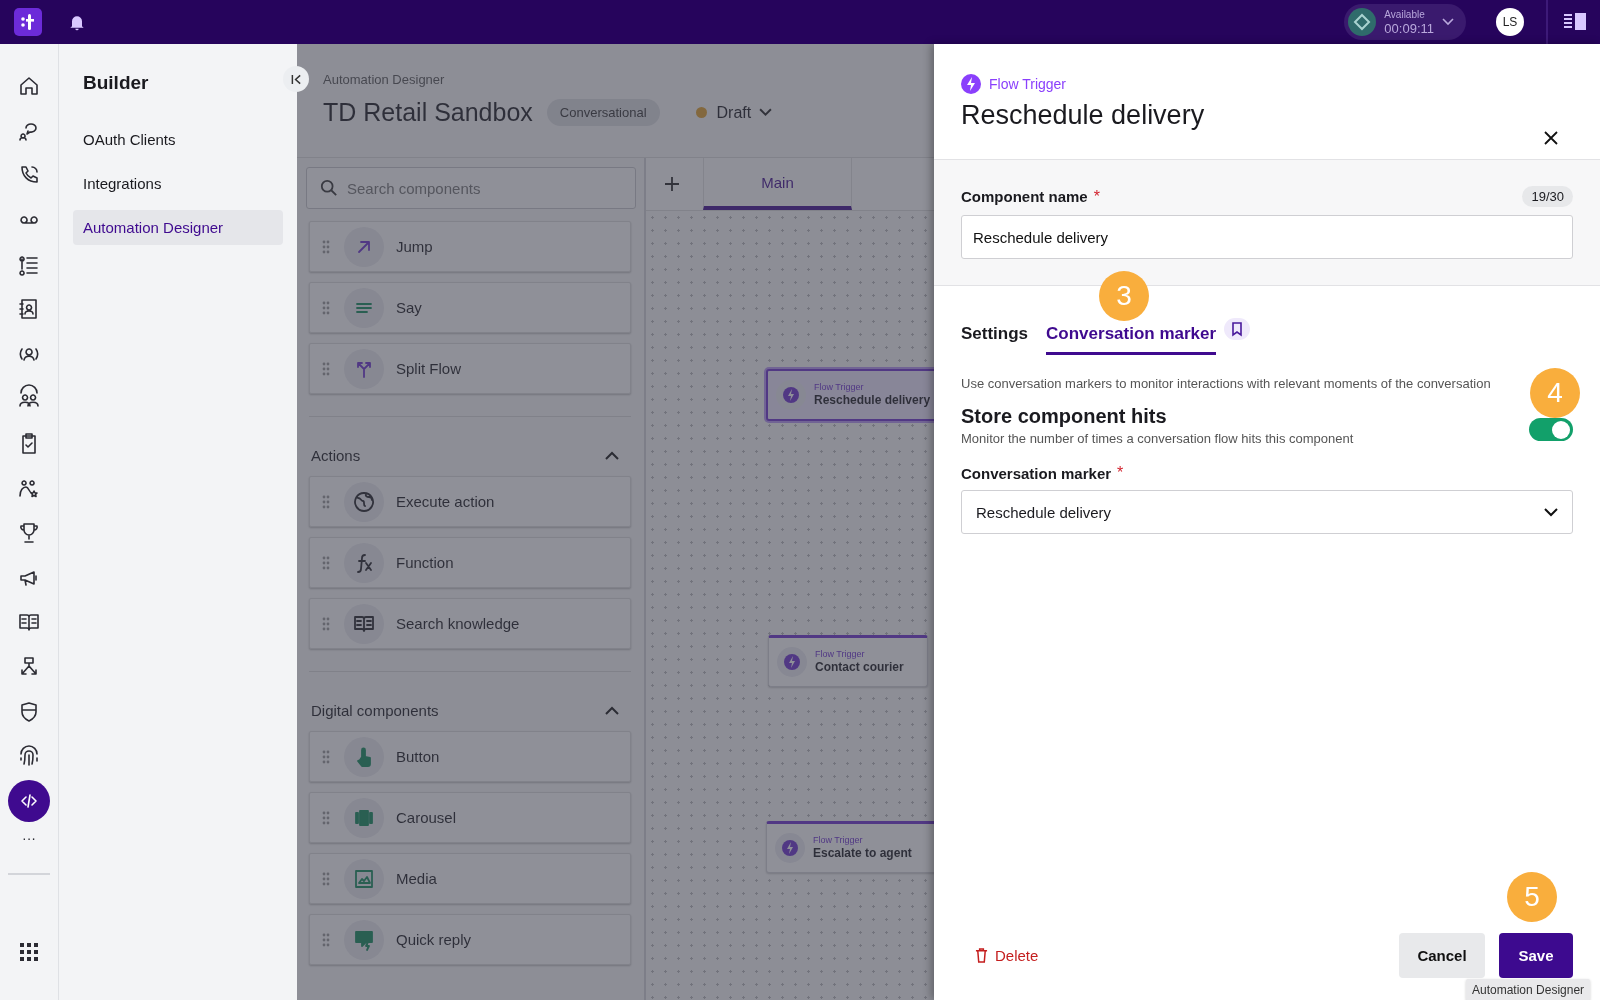  I want to click on component-item: Execute action, so click(470, 501).